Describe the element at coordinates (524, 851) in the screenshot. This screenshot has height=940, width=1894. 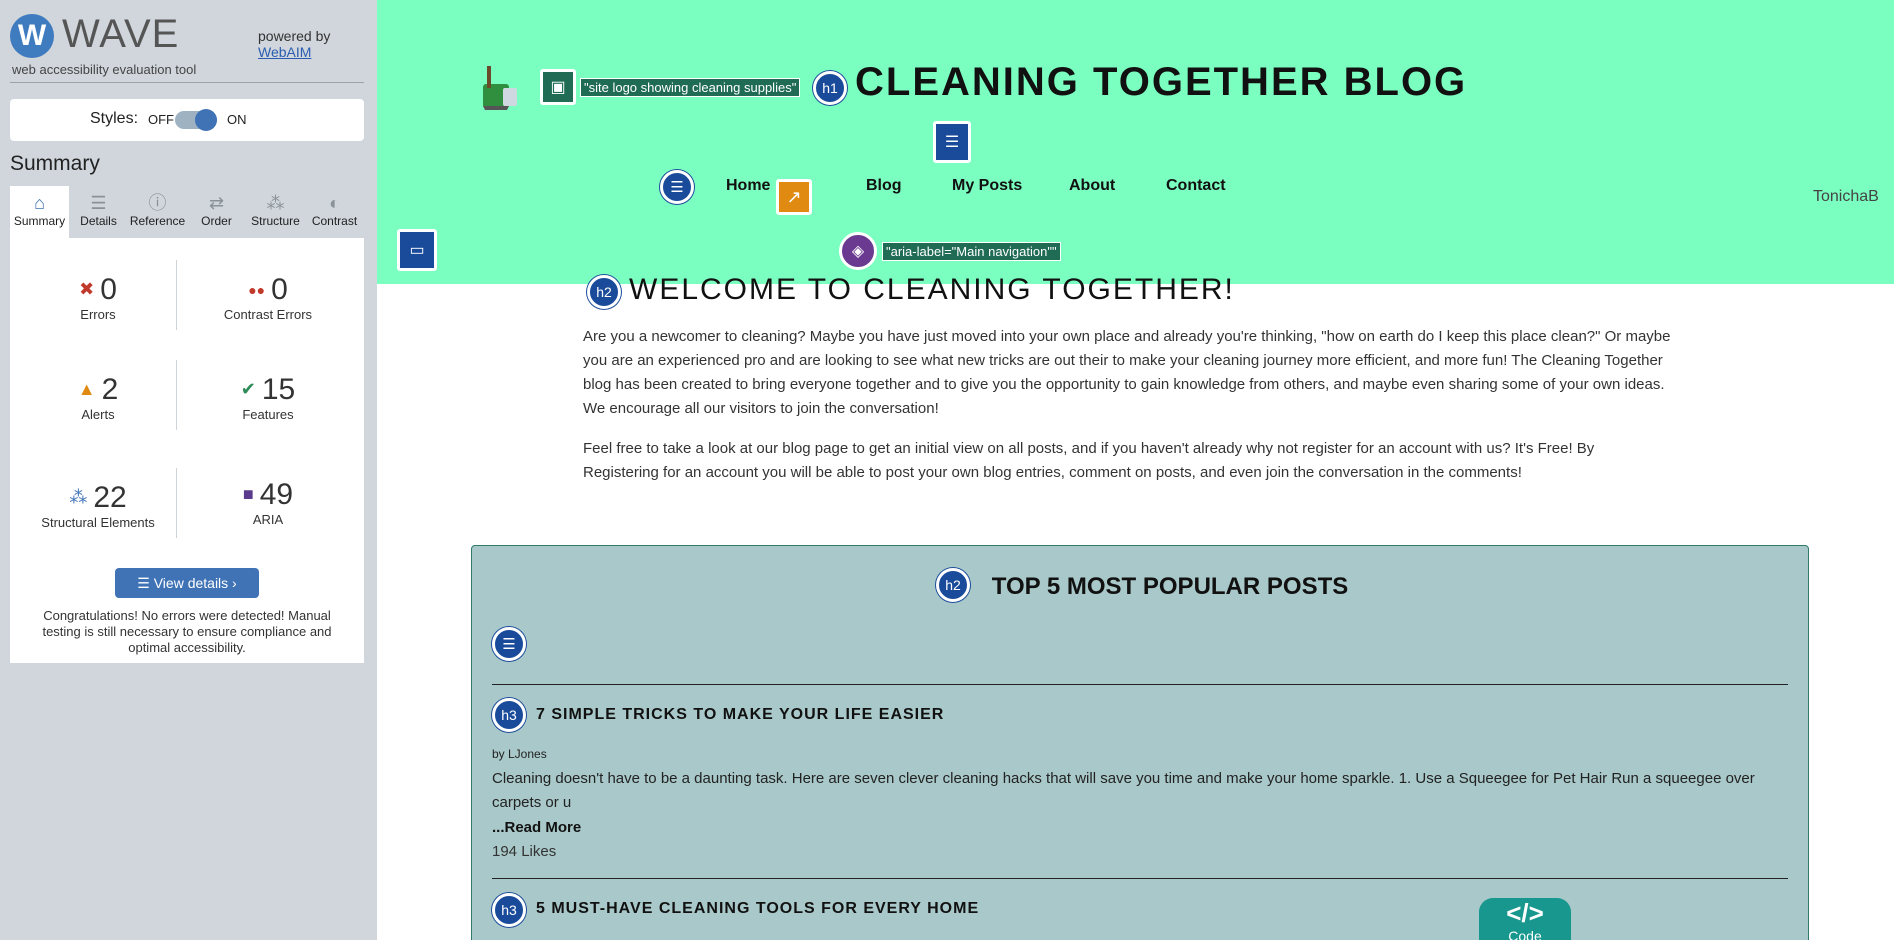
I see `post-likes: 194 Likes` at that location.